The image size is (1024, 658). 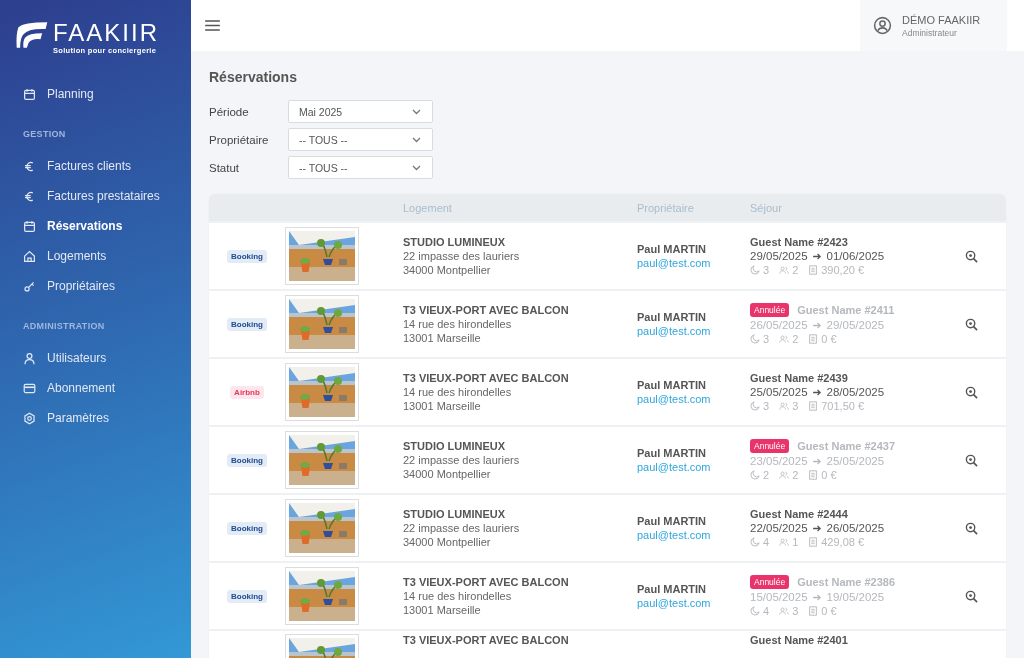 I want to click on sidebar-item: Paramètres, so click(x=95, y=418).